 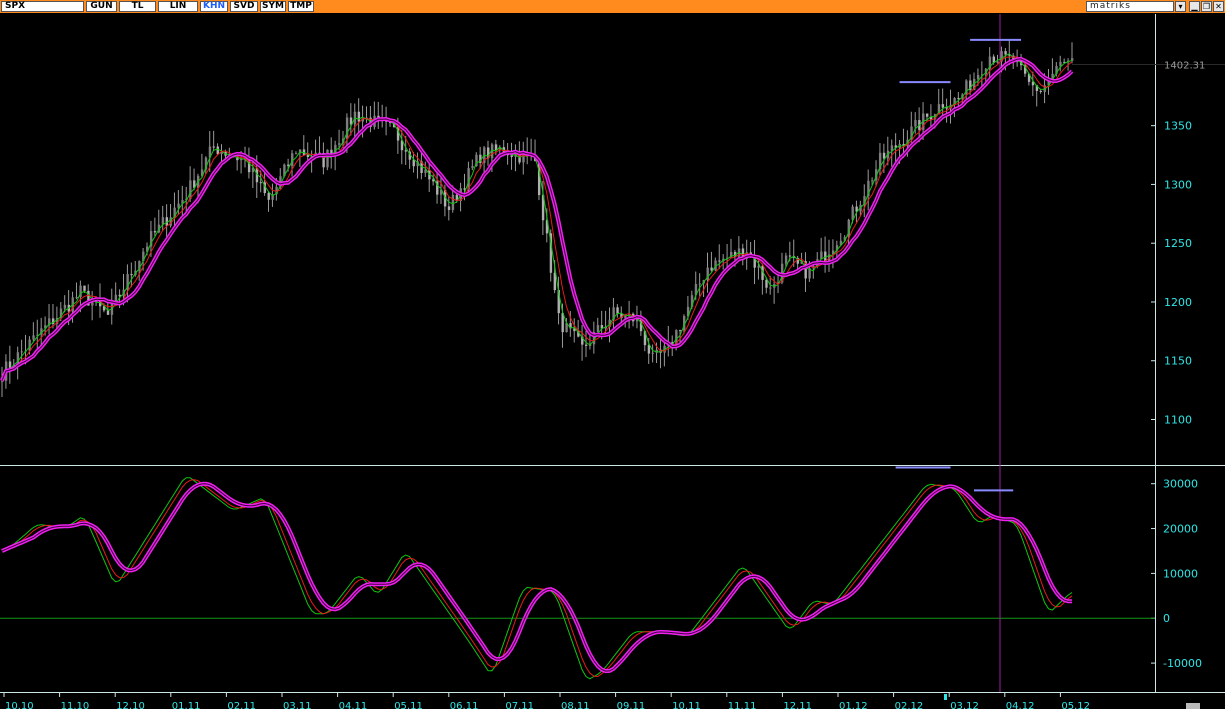 I want to click on date-tick-label: 09.11, so click(x=631, y=705).